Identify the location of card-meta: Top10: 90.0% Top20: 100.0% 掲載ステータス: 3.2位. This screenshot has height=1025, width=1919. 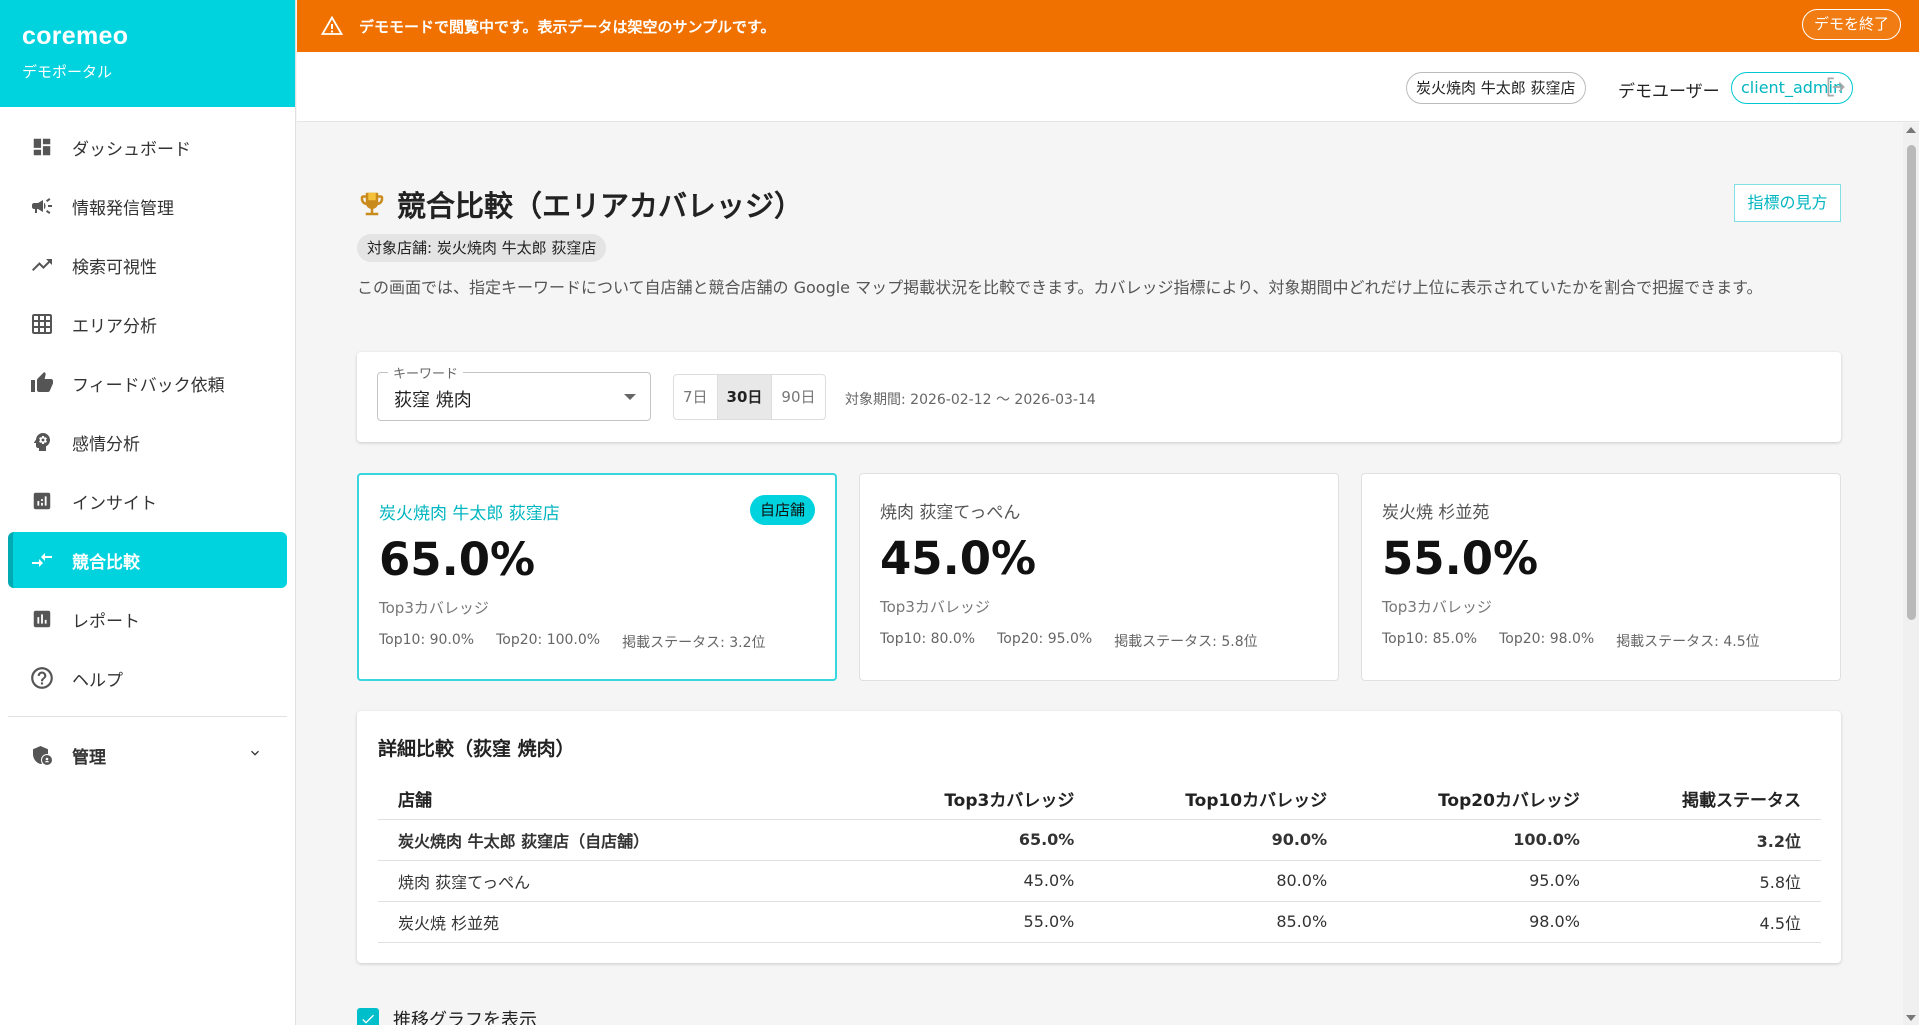
(572, 642).